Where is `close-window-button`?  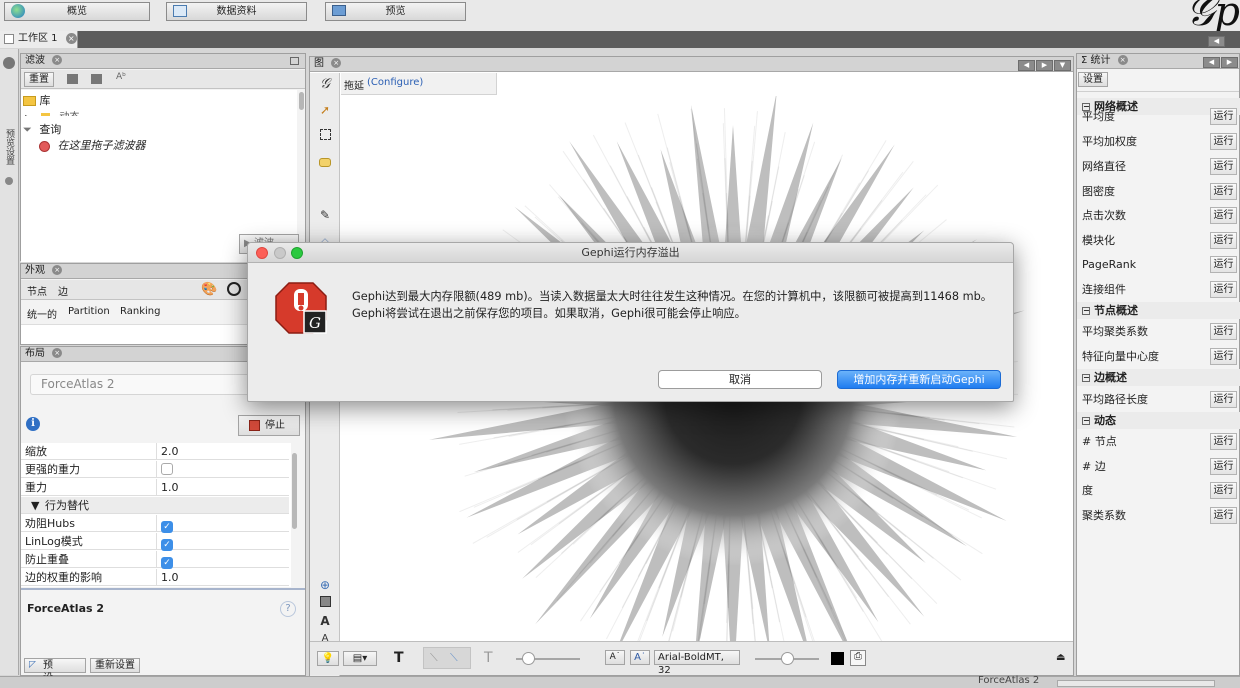 close-window-button is located at coordinates (262, 253).